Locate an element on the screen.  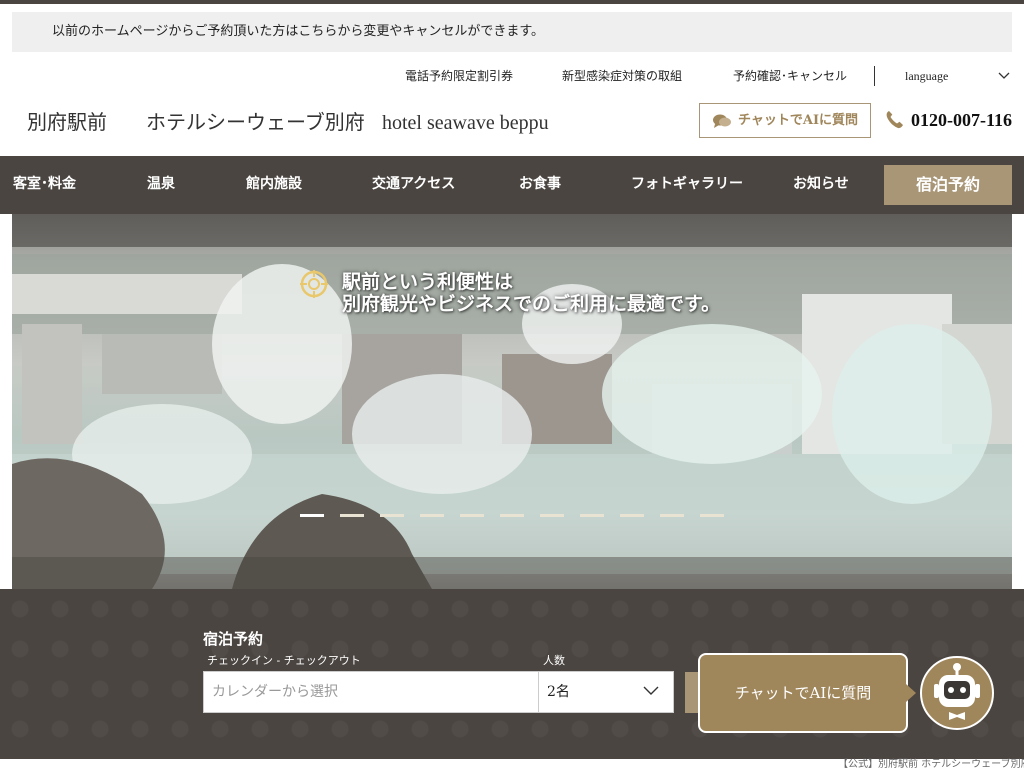
nav-item-facilities: 館内施設 is located at coordinates (274, 185).